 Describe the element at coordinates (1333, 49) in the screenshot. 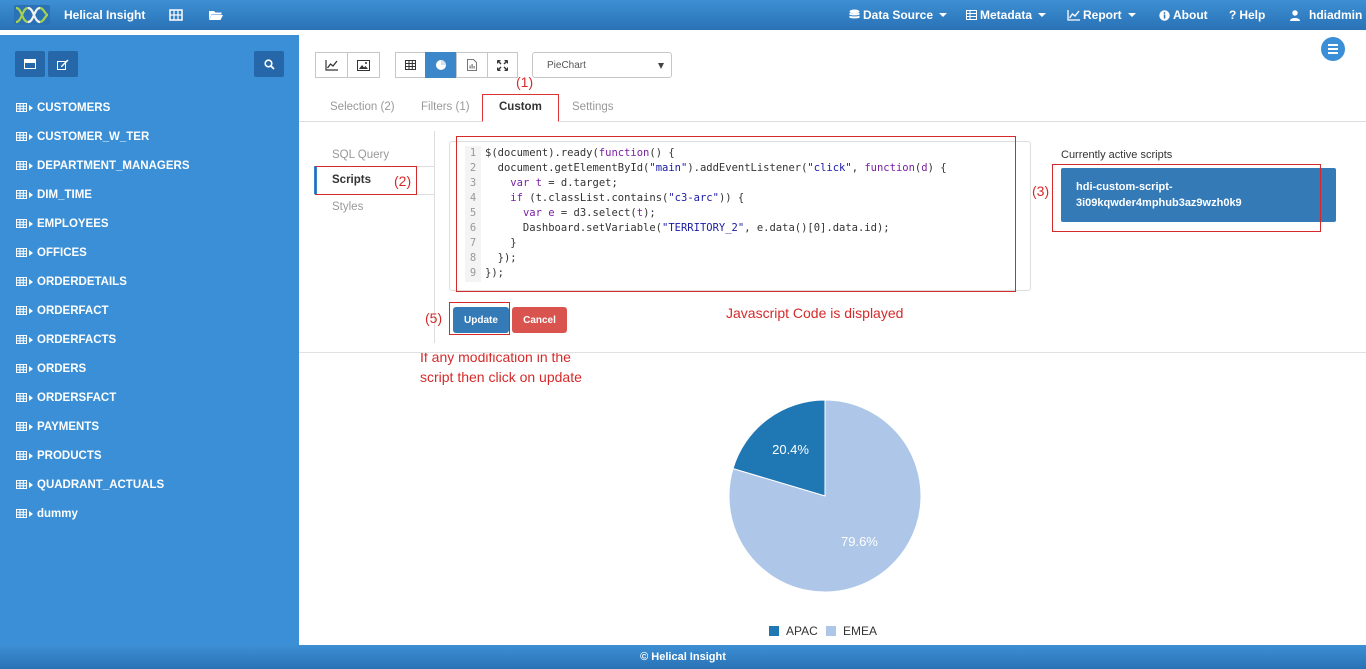

I see `hamburger-menu-button` at that location.